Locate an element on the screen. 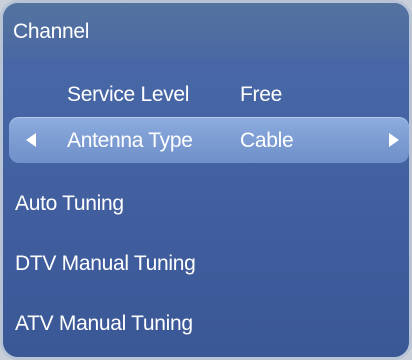  service-level-row: Service Level Free is located at coordinates (206, 94).